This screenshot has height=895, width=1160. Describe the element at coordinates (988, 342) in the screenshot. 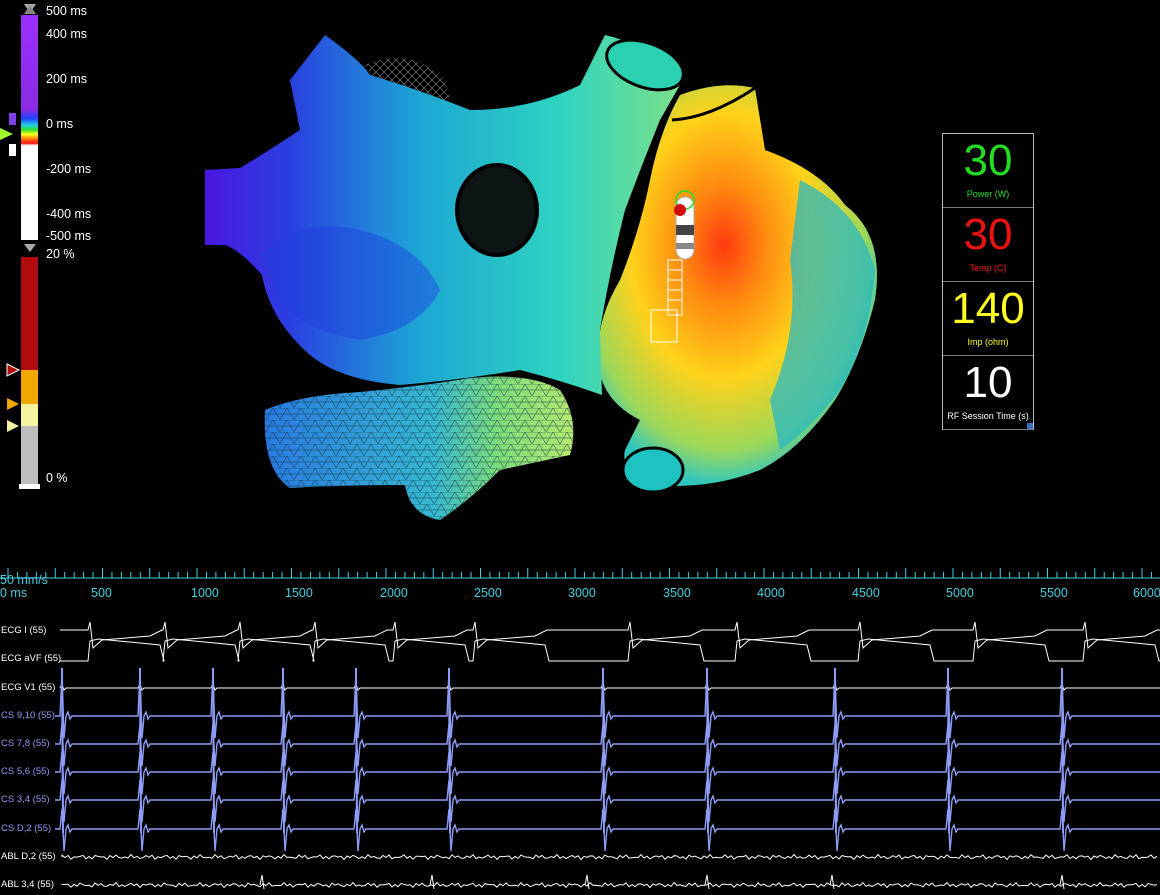

I see `impedance-label: Imp (ohm)` at that location.